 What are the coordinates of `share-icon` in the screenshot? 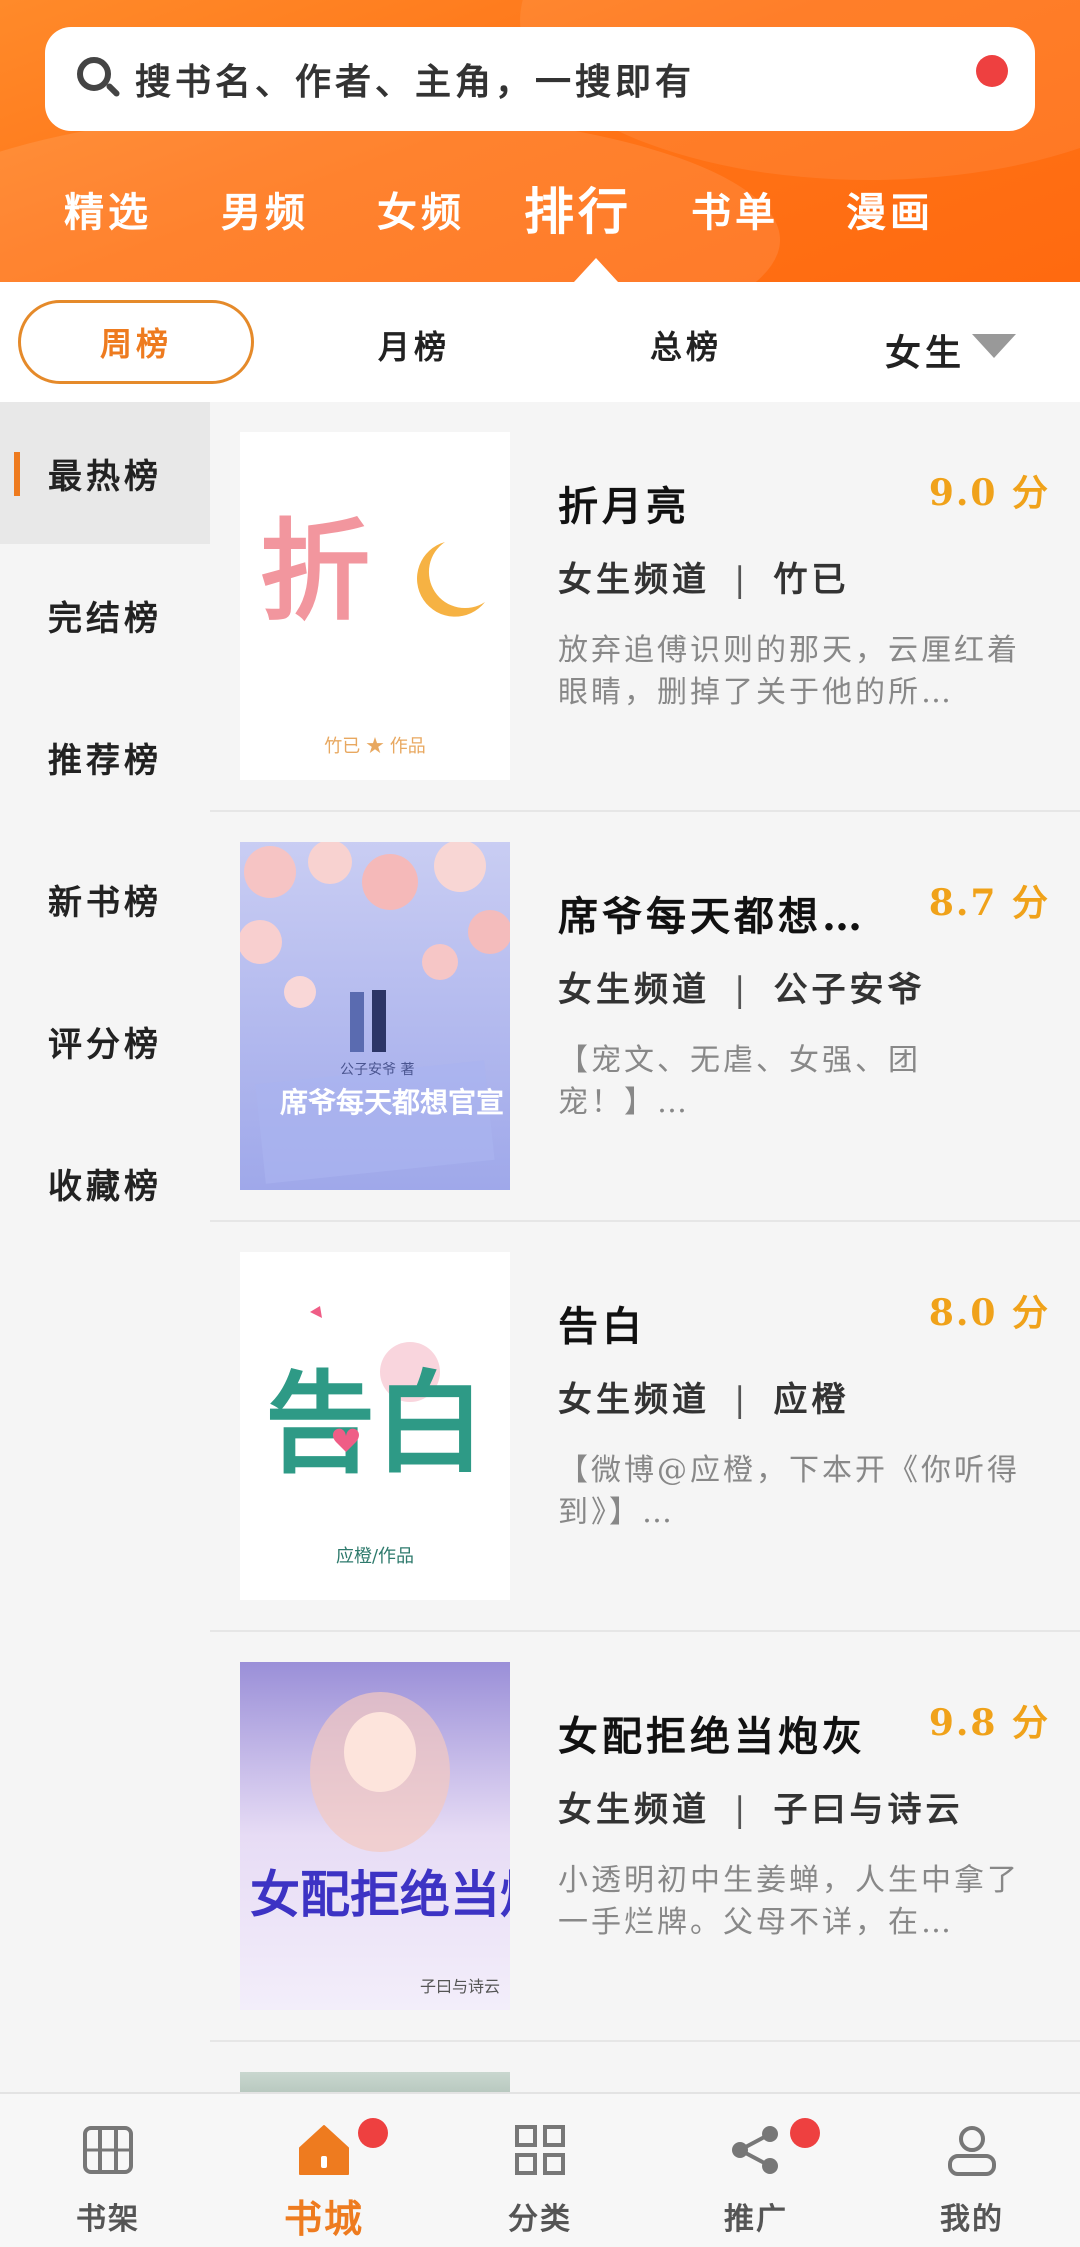 It's located at (755, 2150).